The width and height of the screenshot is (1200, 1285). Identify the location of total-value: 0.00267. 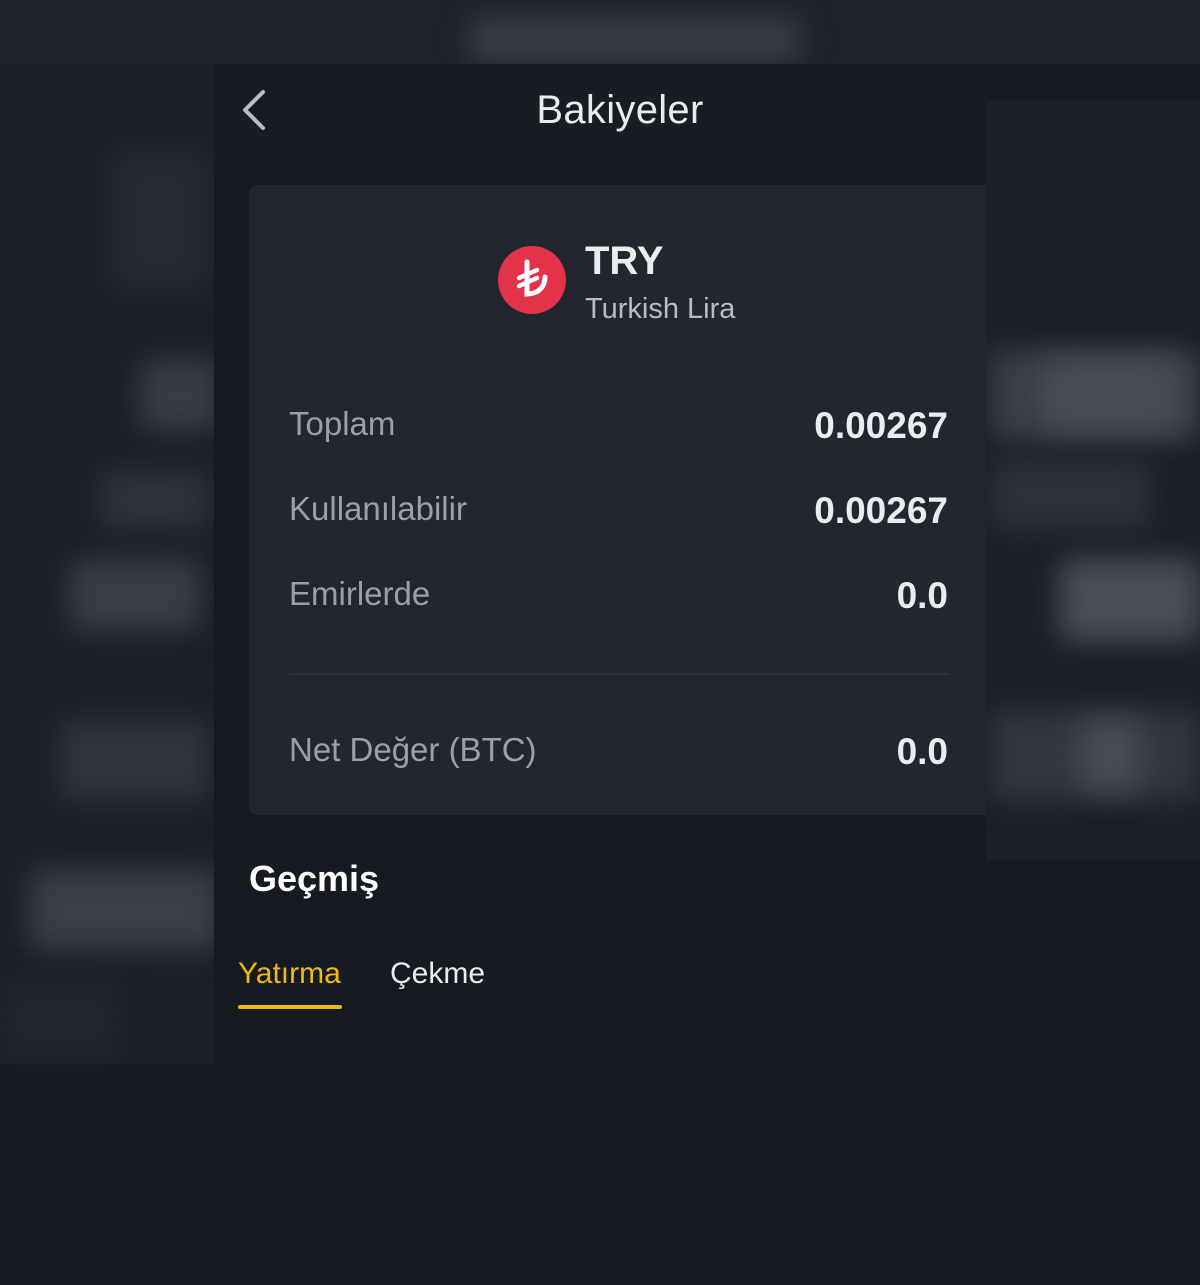
(881, 425).